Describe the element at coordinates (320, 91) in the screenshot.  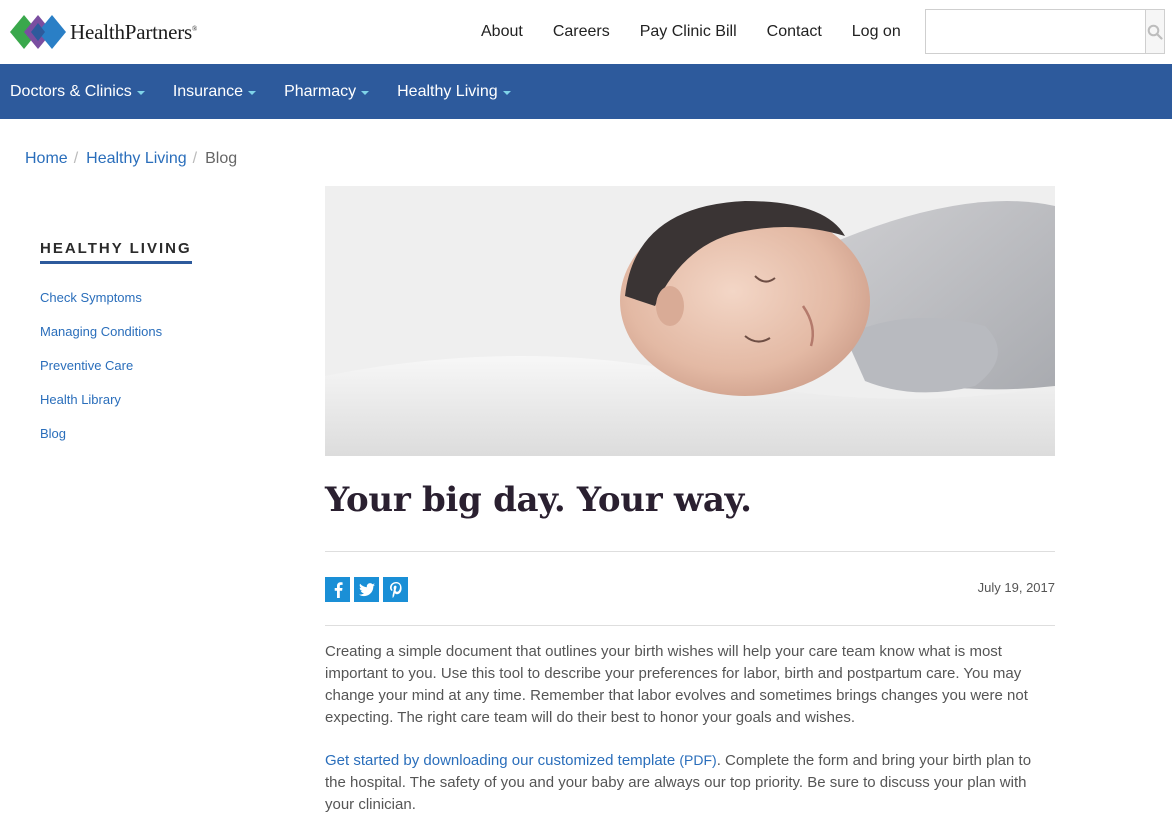
I see `main-nav-label: Pharmacy` at that location.